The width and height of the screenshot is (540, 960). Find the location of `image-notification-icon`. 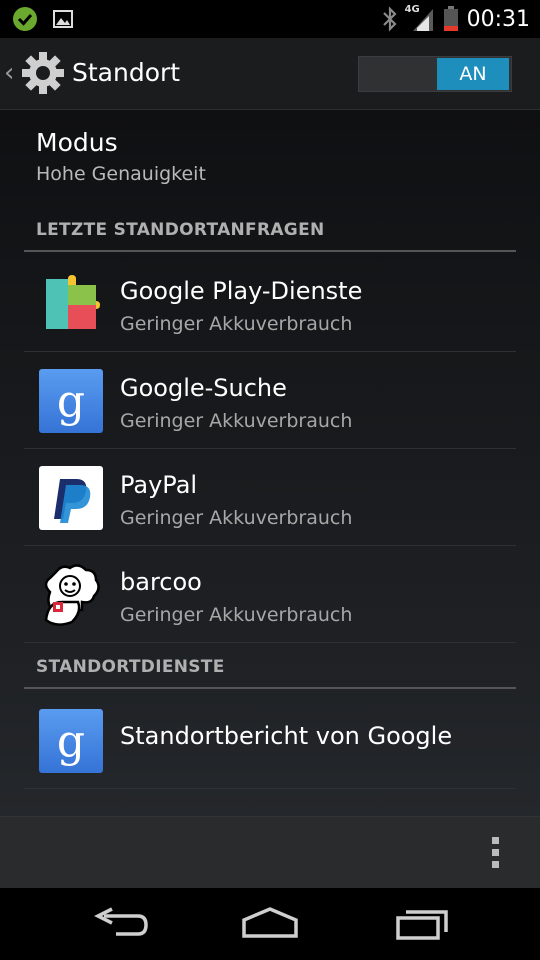

image-notification-icon is located at coordinates (63, 19).